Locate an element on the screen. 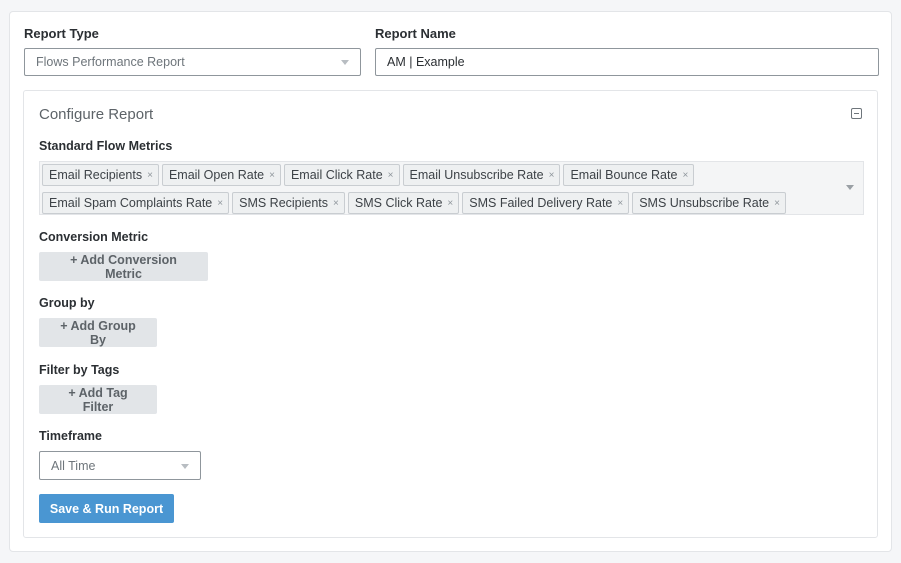 This screenshot has width=901, height=563. metric-tag-label: SMS Recipients is located at coordinates (284, 203).